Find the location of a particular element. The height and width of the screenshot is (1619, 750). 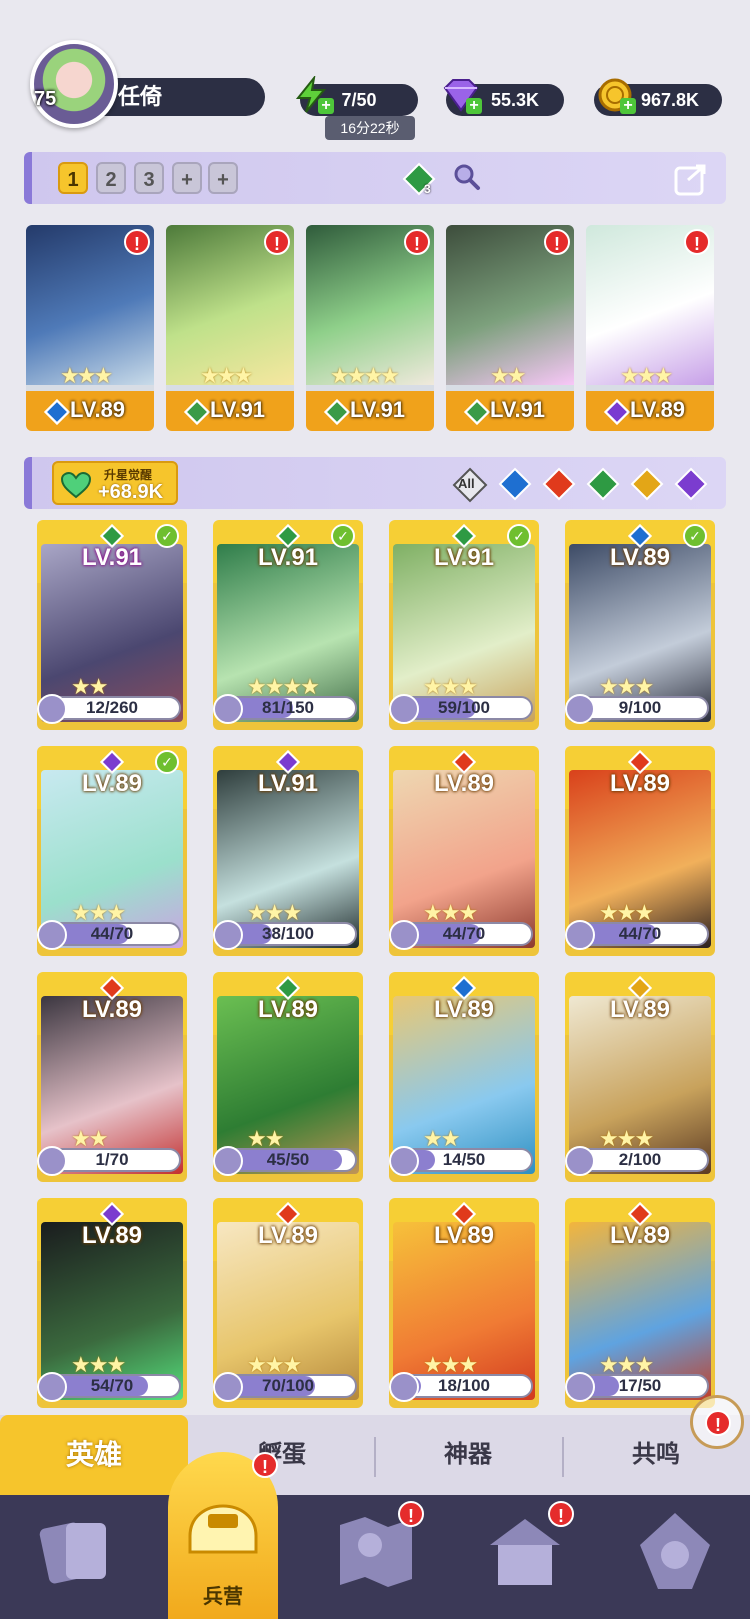

share-icon is located at coordinates (692, 178).